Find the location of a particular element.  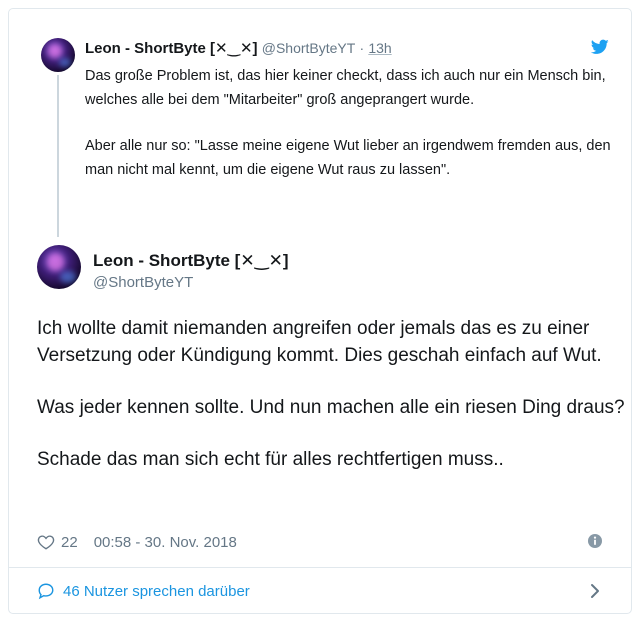

parent-timestamp-link: 13h is located at coordinates (379, 48).